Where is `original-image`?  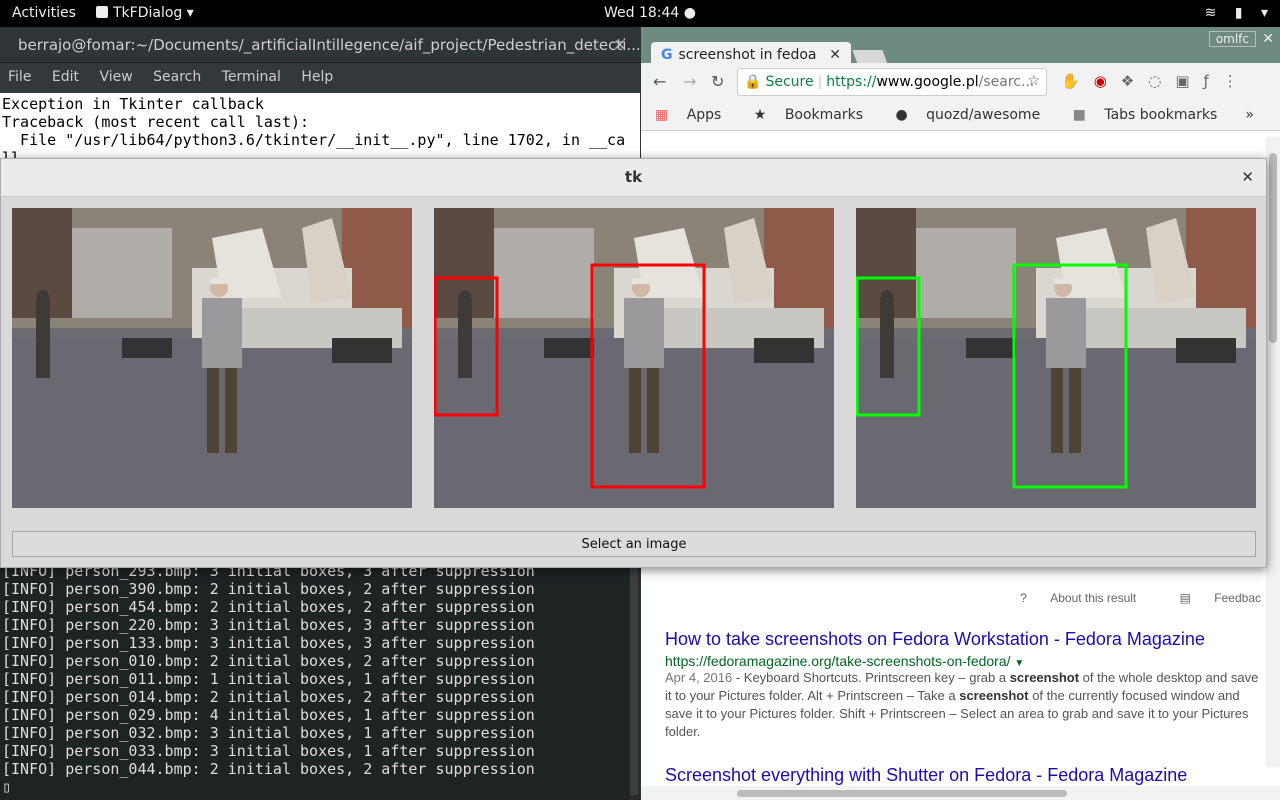 original-image is located at coordinates (212, 358).